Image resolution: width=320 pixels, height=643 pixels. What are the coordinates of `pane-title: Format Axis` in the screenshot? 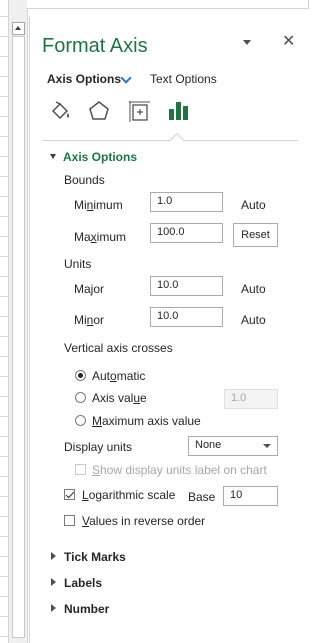 It's located at (95, 46).